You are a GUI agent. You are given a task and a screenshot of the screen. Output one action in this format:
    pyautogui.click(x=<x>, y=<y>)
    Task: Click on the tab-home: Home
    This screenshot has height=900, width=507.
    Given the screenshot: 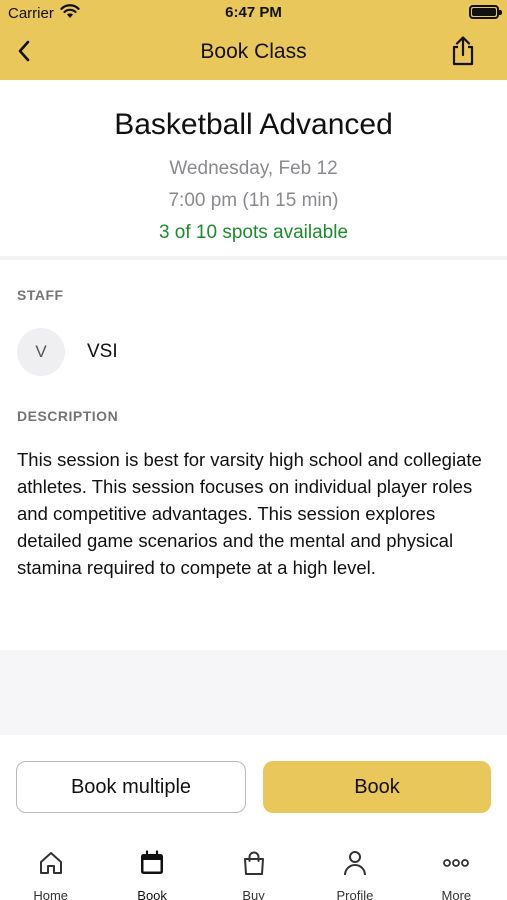 What is the action you would take?
    pyautogui.click(x=50, y=867)
    